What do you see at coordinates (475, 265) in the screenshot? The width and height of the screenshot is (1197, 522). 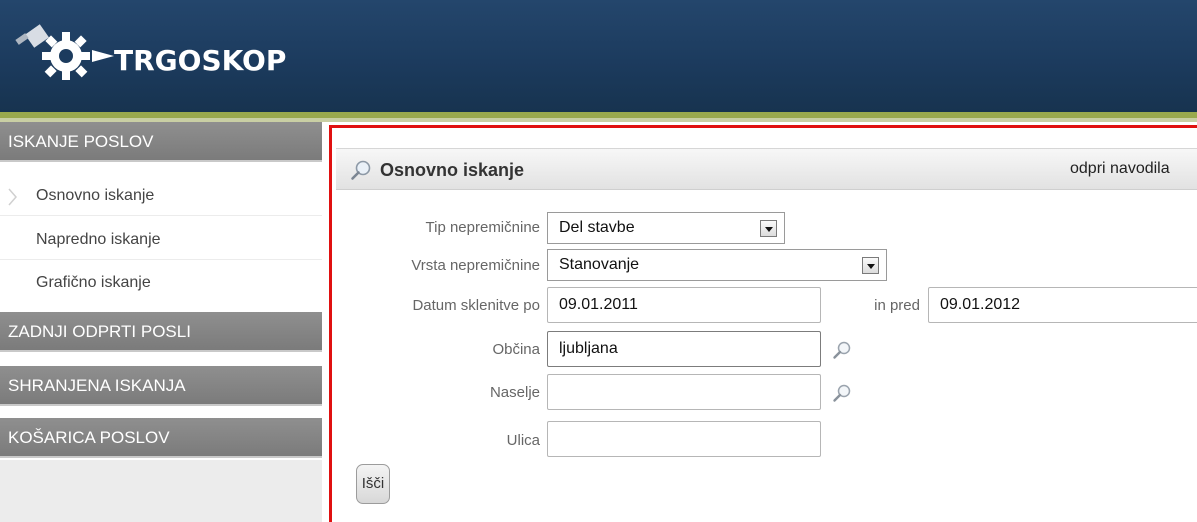 I see `vrsta-label: Vrsta nepremičnine` at bounding box center [475, 265].